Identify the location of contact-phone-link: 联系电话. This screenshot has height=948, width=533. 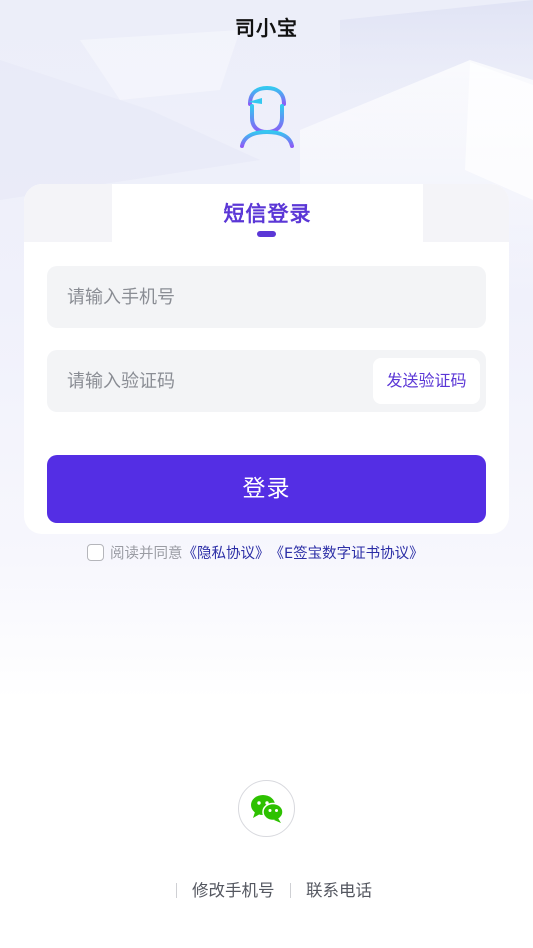
(339, 891).